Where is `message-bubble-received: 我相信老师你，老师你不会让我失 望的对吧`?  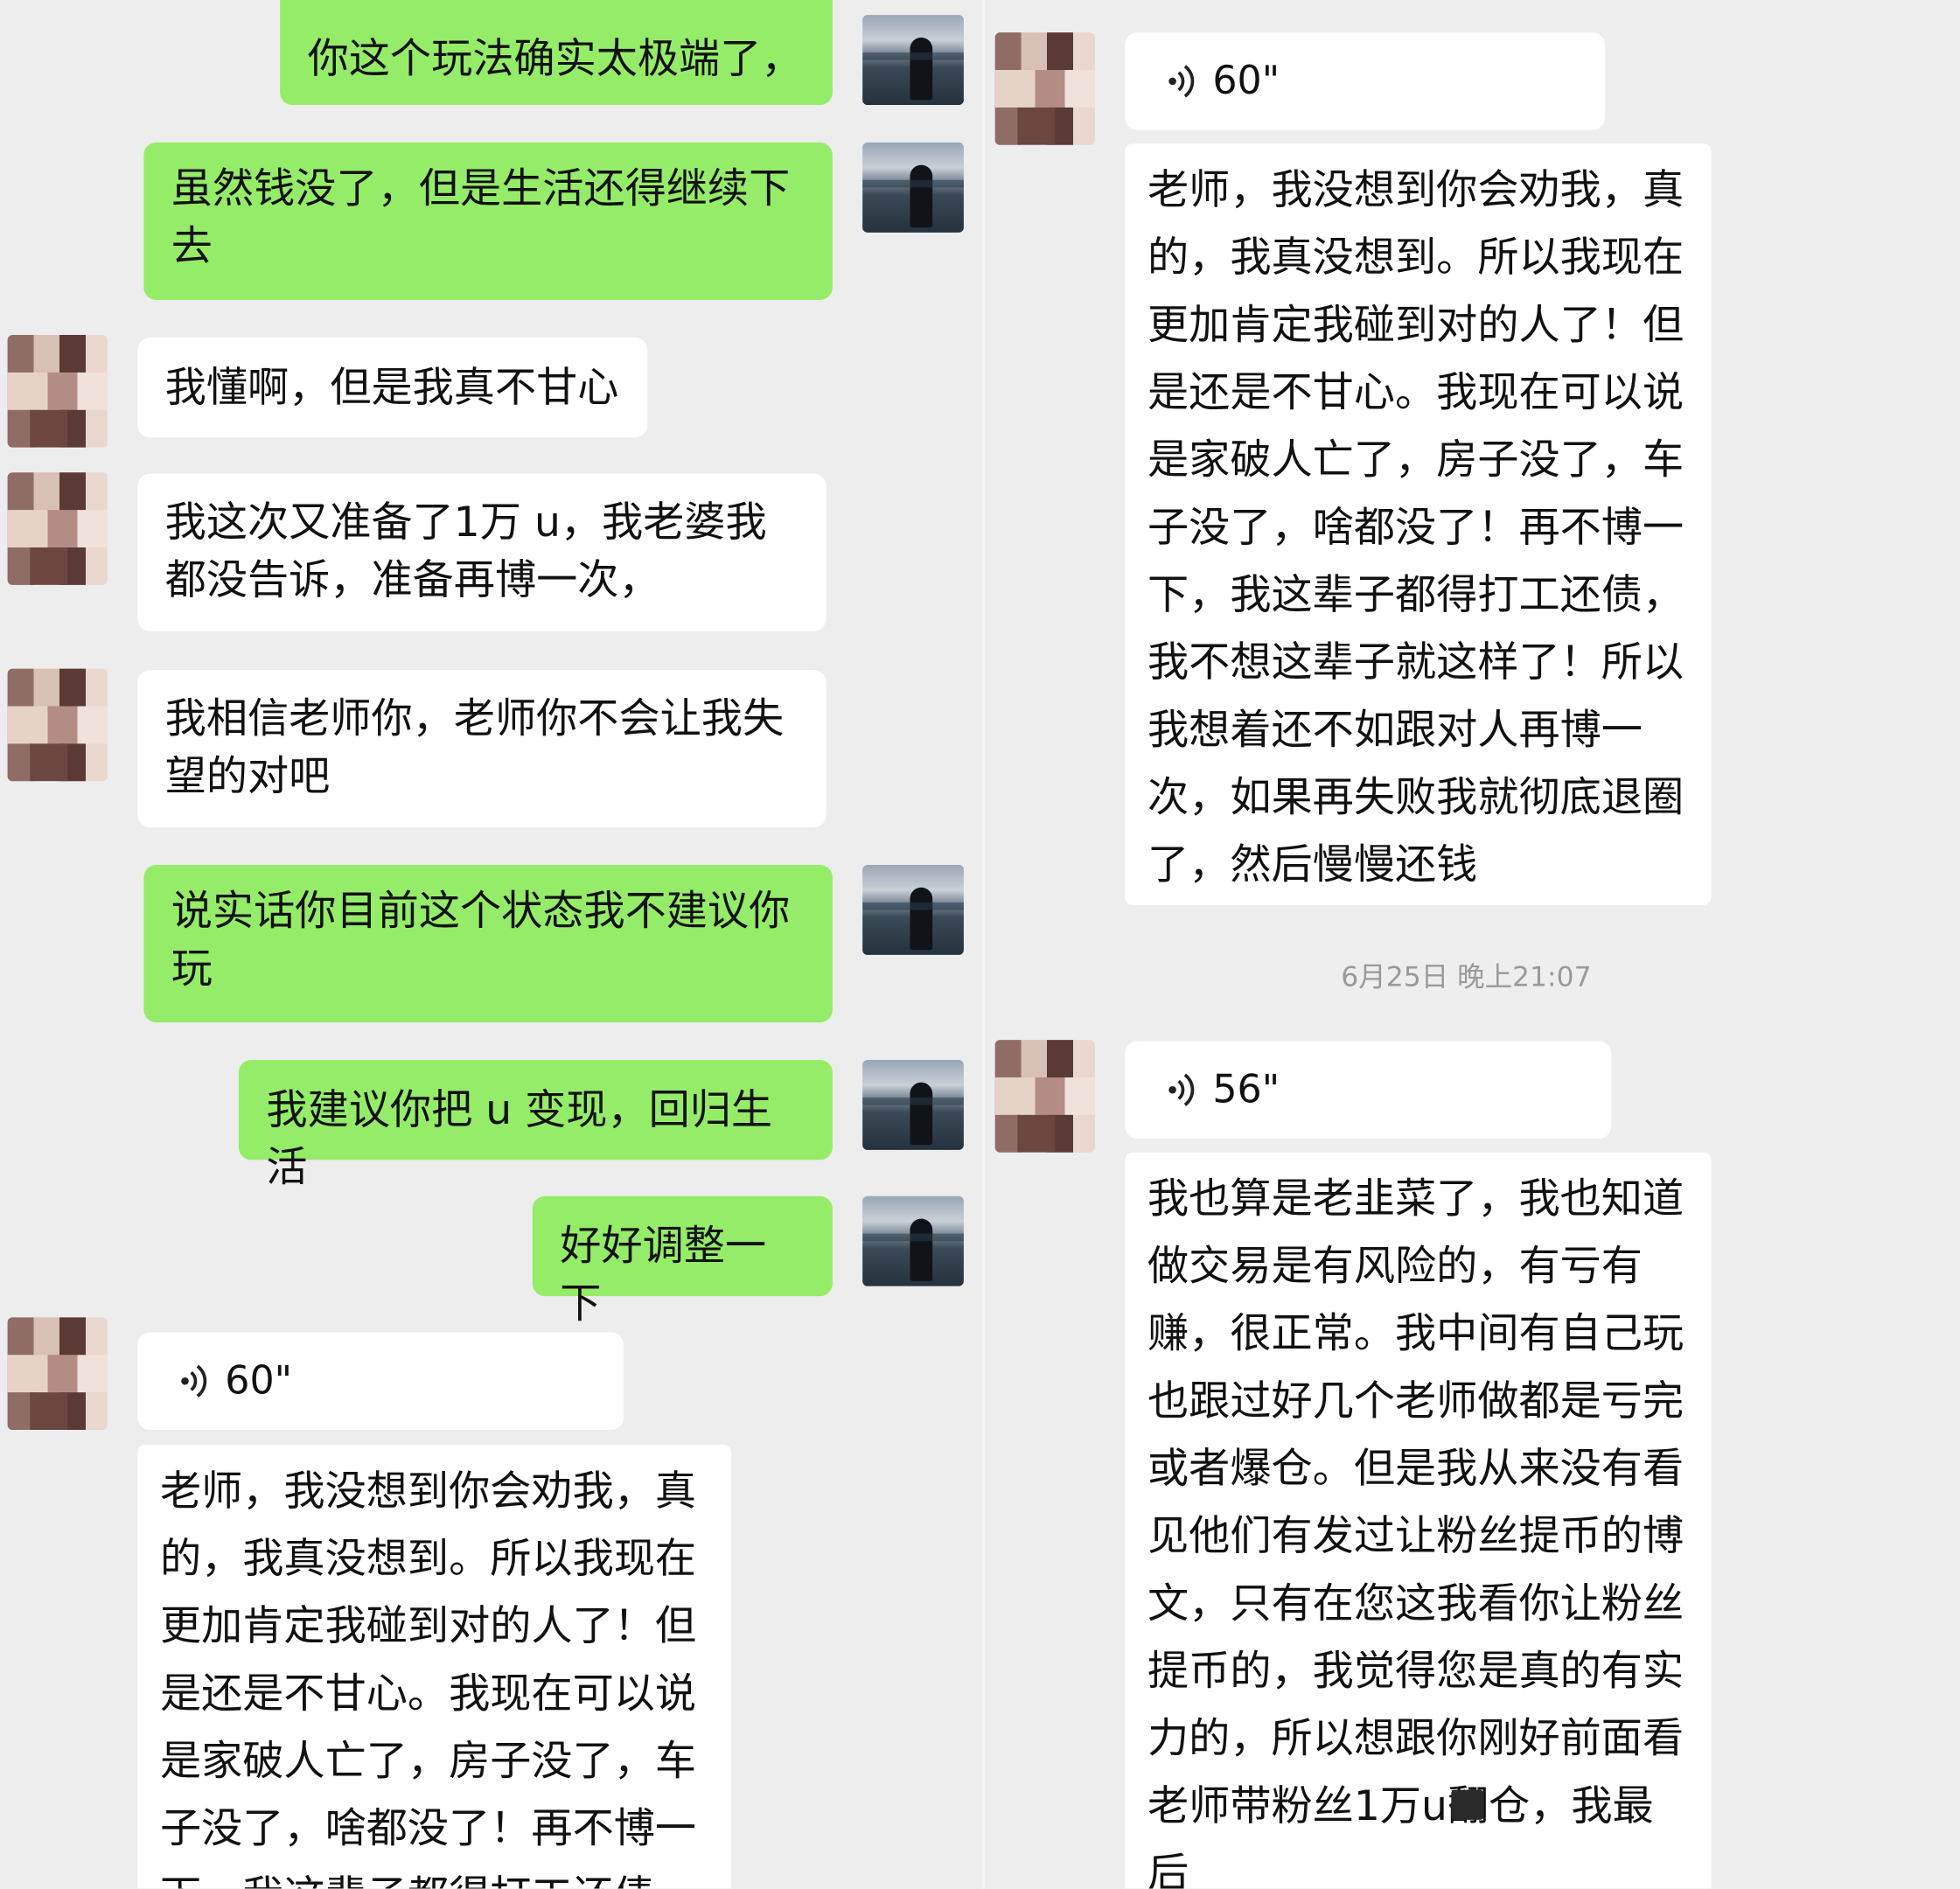 message-bubble-received: 我相信老师你，老师你不会让我失 望的对吧 is located at coordinates (482, 749).